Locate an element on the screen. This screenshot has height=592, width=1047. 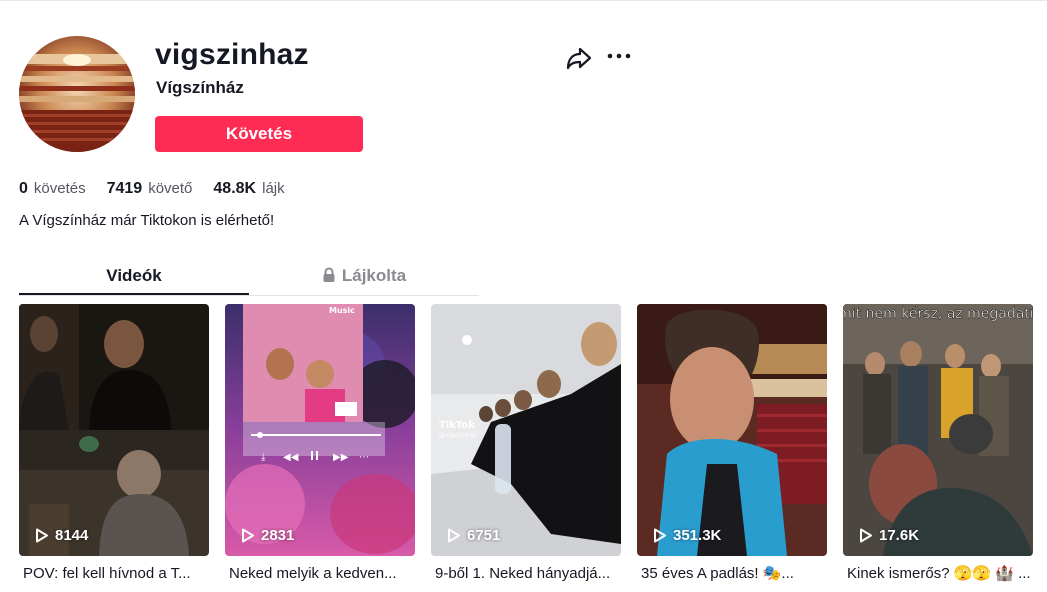
view-count-value: 2831 is located at coordinates (278, 535).